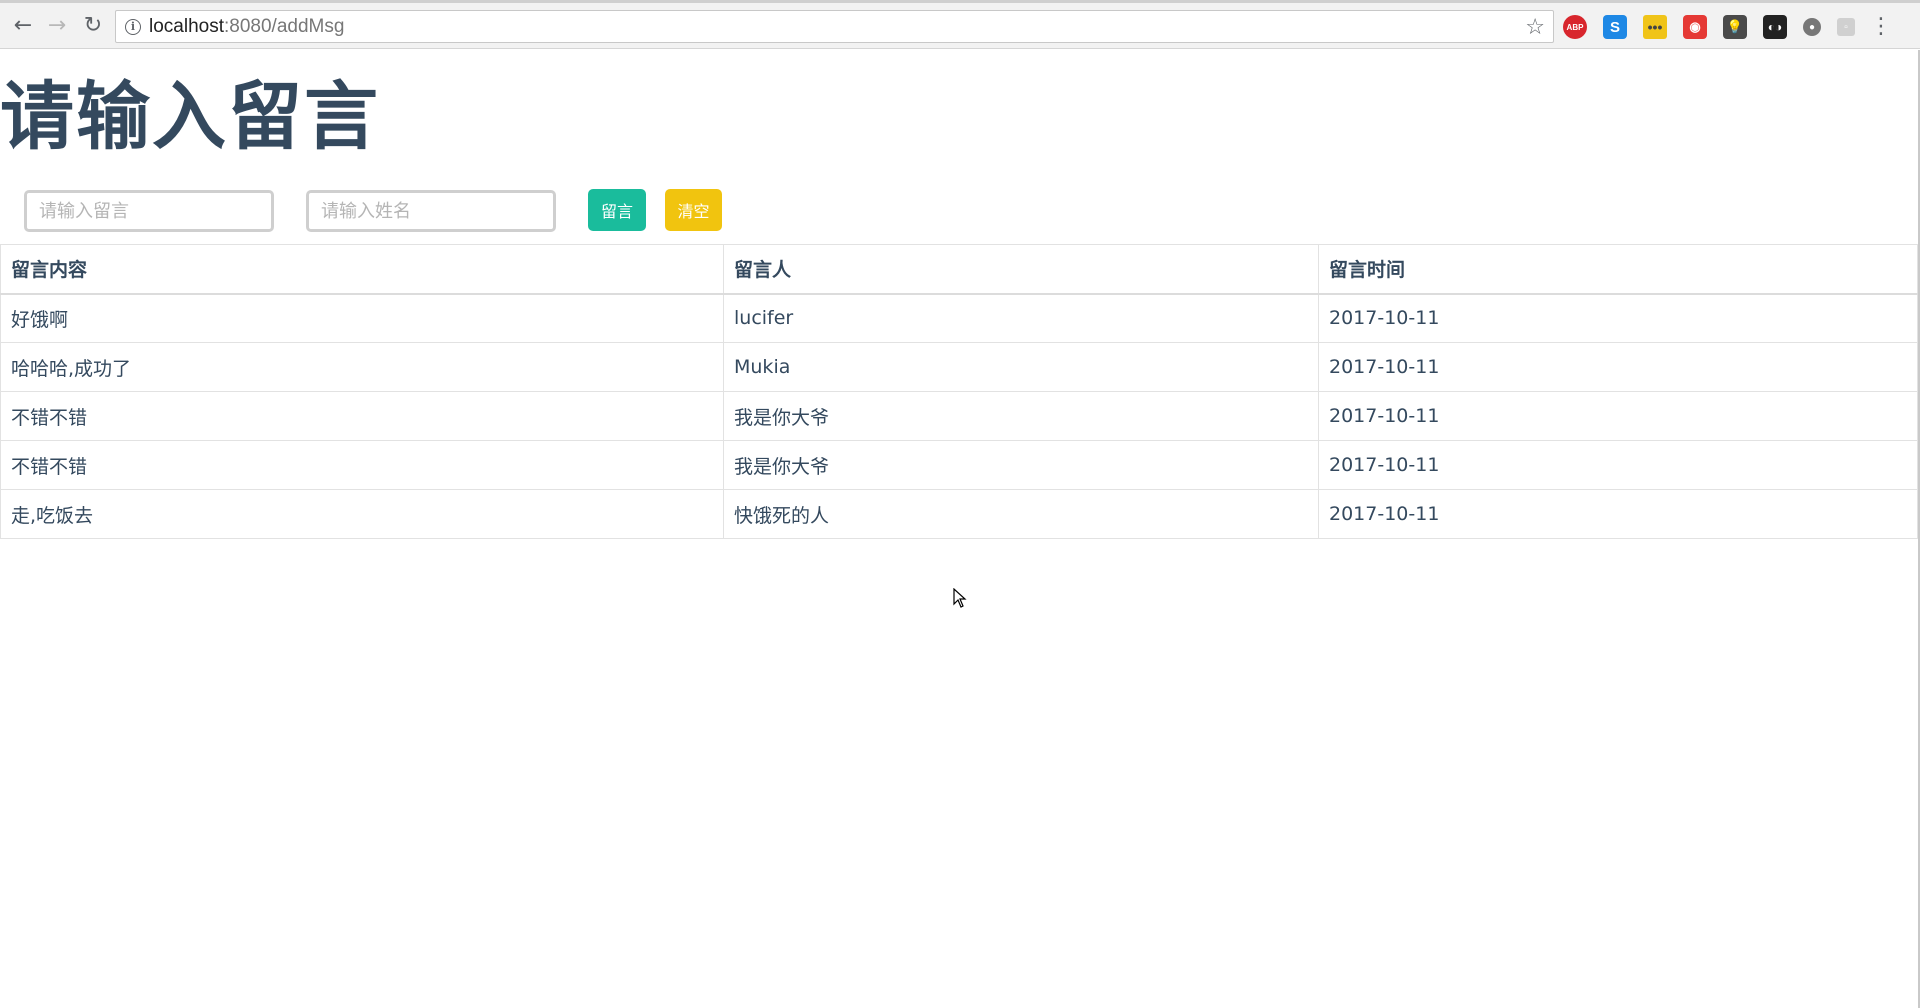 This screenshot has width=1920, height=1008. Describe the element at coordinates (362, 367) in the screenshot. I see `cell-content: 哈哈哈,成功了` at that location.